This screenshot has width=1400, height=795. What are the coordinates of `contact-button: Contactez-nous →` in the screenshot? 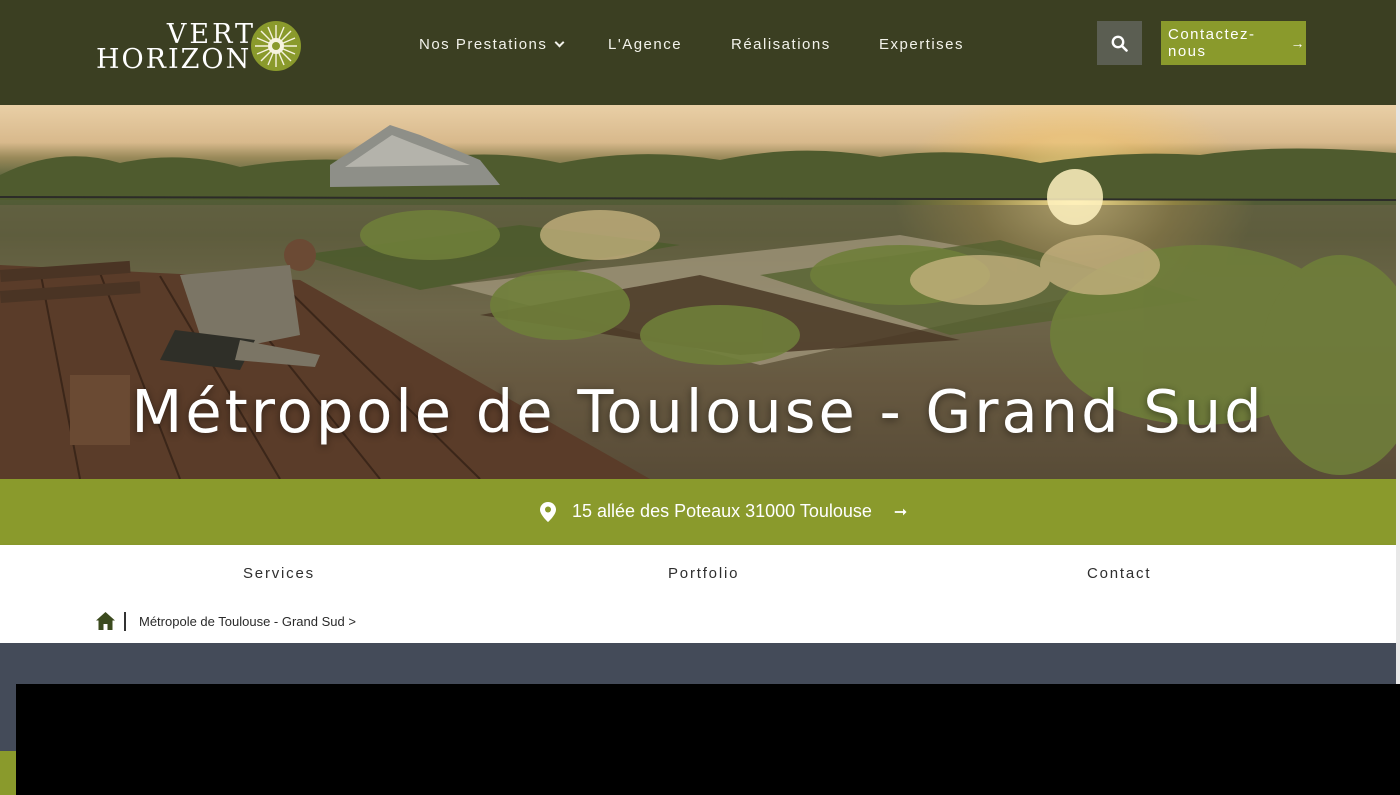 It's located at (1233, 43).